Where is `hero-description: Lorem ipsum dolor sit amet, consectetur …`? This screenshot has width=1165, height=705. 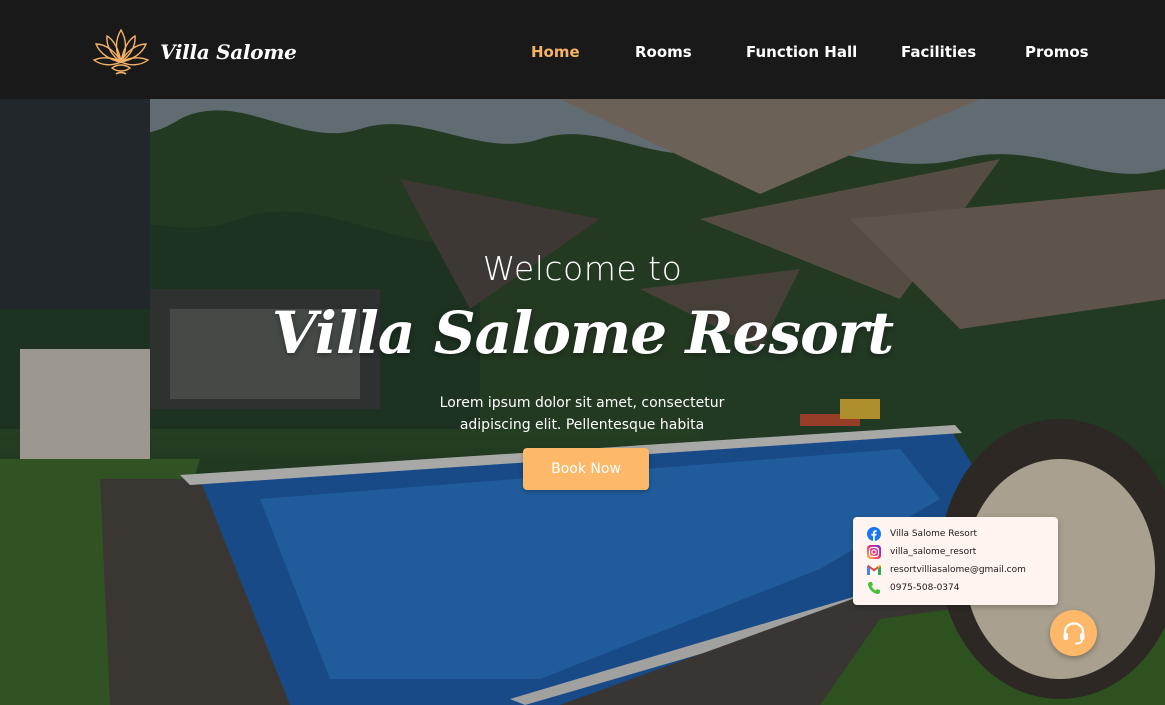 hero-description: Lorem ipsum dolor sit amet, consectetur … is located at coordinates (582, 414).